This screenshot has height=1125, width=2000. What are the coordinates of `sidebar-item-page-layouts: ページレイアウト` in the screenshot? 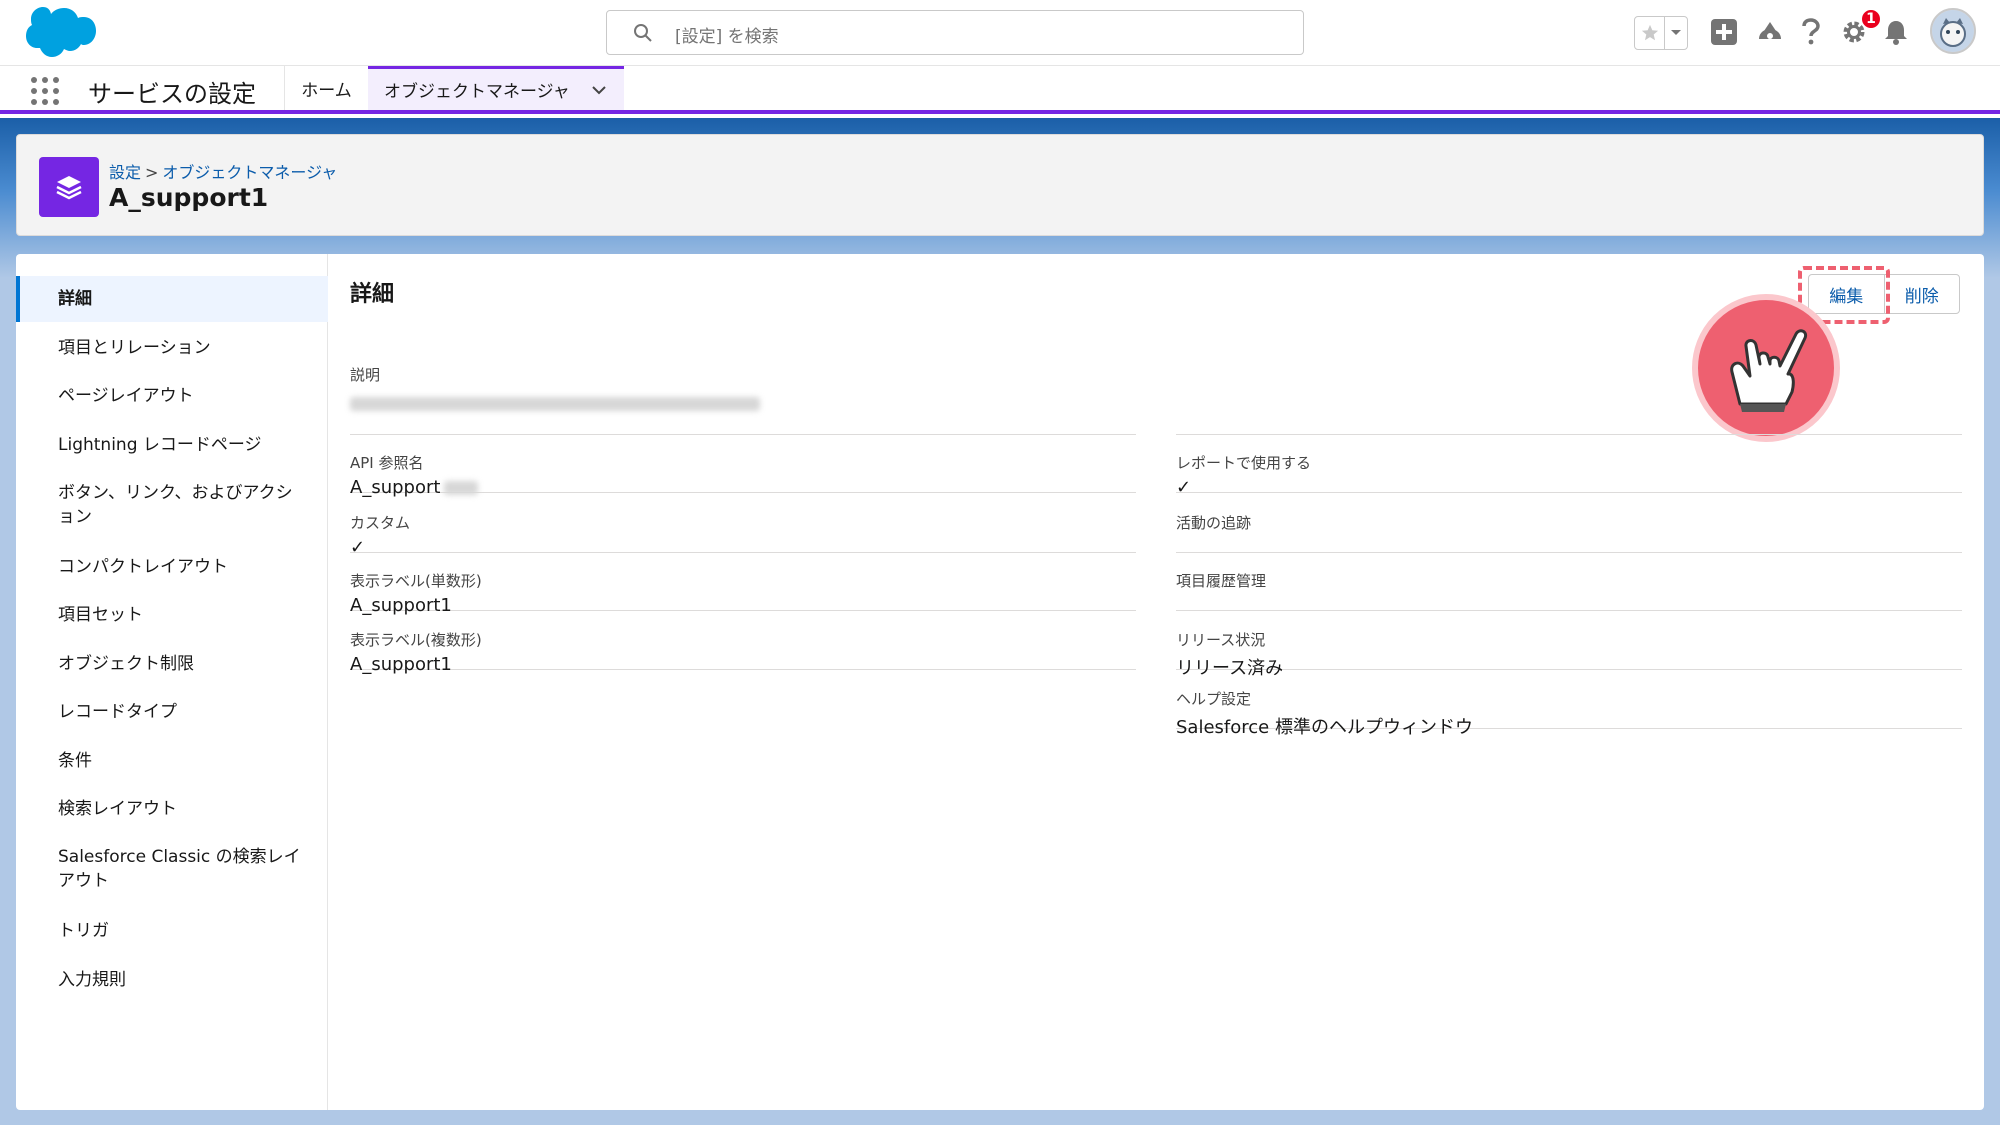 It's located at (172, 396).